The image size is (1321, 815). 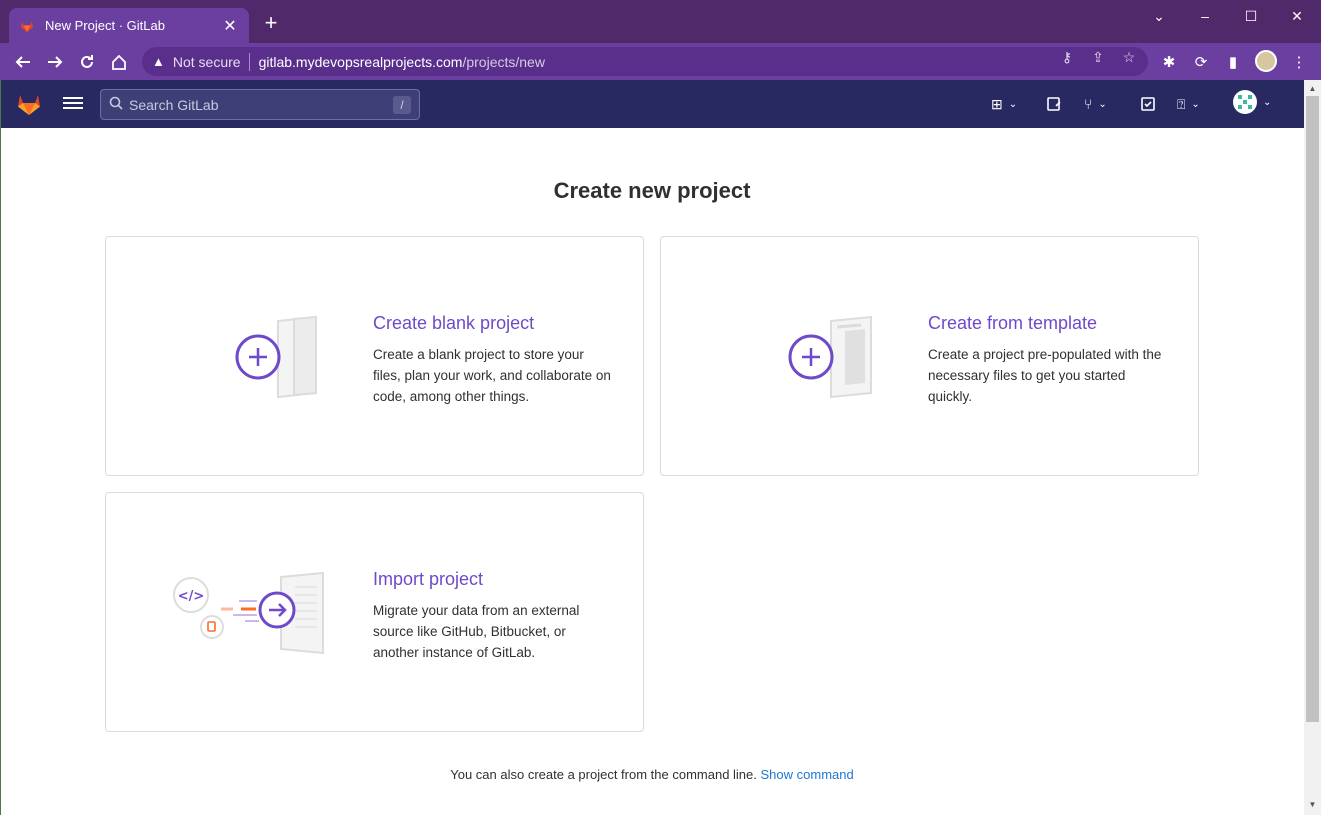 What do you see at coordinates (652, 104) in the screenshot?
I see `gitlab-top-nav: Search GitLab / ⊞ ⌄ ⑂ ⌄ ⍰ ⌄ ⌄` at bounding box center [652, 104].